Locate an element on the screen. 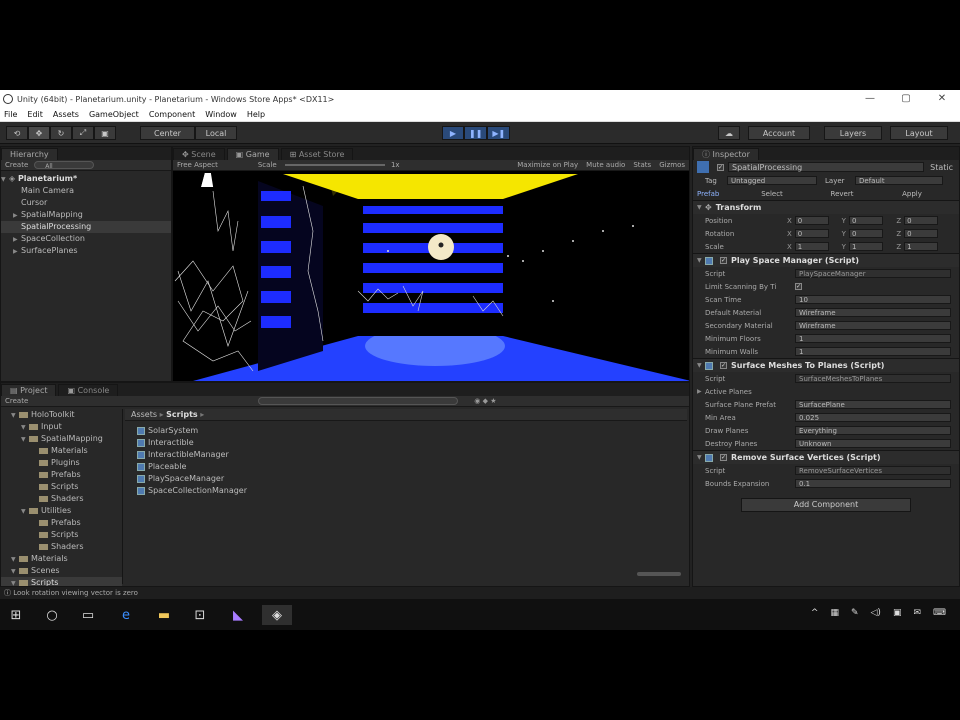 Image resolution: width=960 pixels, height=720 pixels. tag-dropdown: Untagged is located at coordinates (772, 180).